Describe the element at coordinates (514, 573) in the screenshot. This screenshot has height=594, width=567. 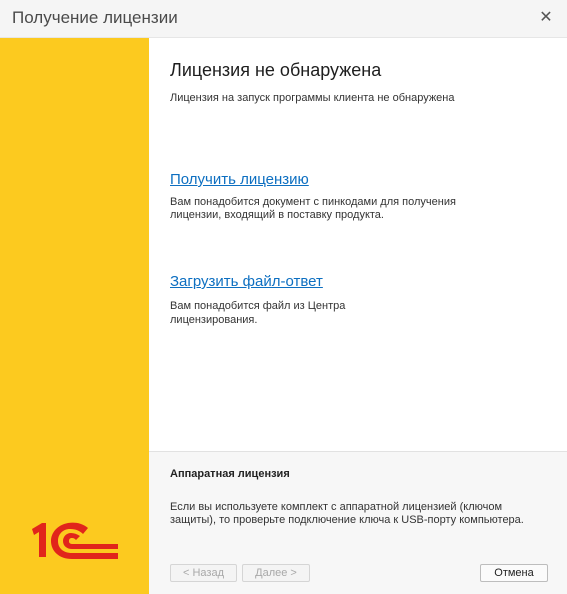
I see `cancel-button: Отмена` at that location.